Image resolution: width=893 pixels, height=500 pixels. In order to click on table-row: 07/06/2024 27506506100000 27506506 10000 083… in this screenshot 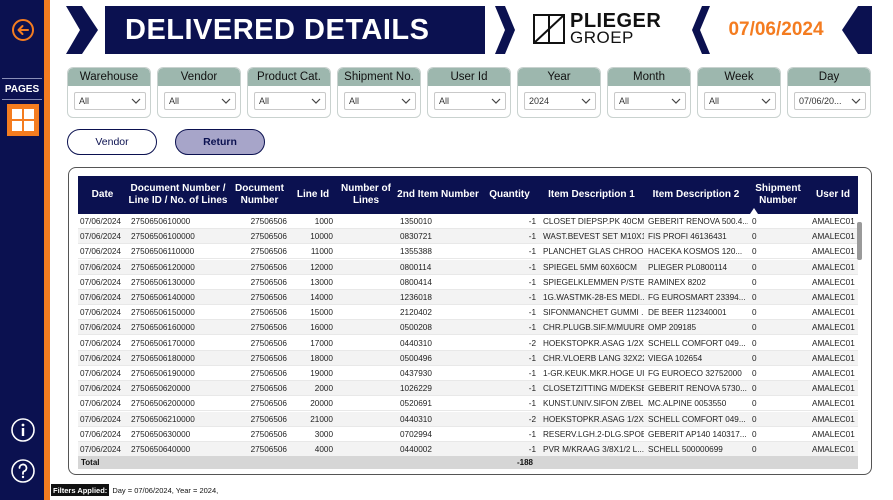, I will do `click(468, 237)`.